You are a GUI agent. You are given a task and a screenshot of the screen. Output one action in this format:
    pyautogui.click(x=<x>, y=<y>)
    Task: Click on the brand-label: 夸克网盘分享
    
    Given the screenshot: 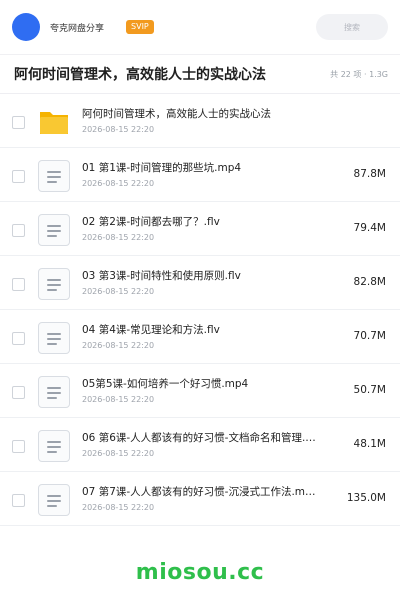 What is the action you would take?
    pyautogui.click(x=77, y=28)
    